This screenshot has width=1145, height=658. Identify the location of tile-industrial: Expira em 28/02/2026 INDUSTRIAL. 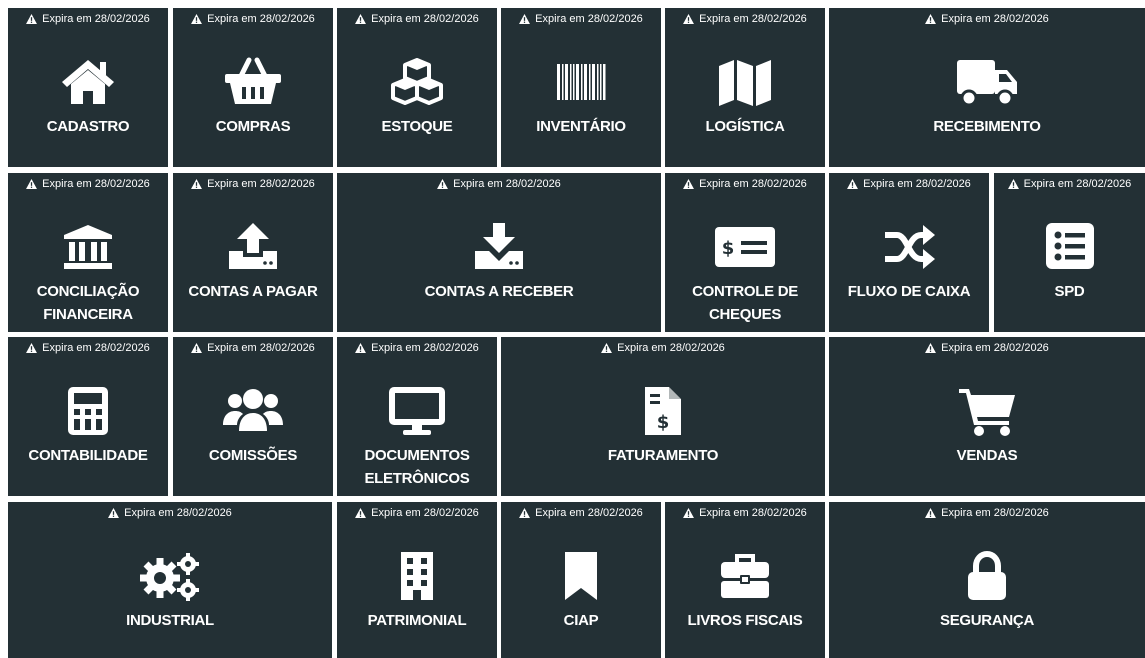
(170, 580).